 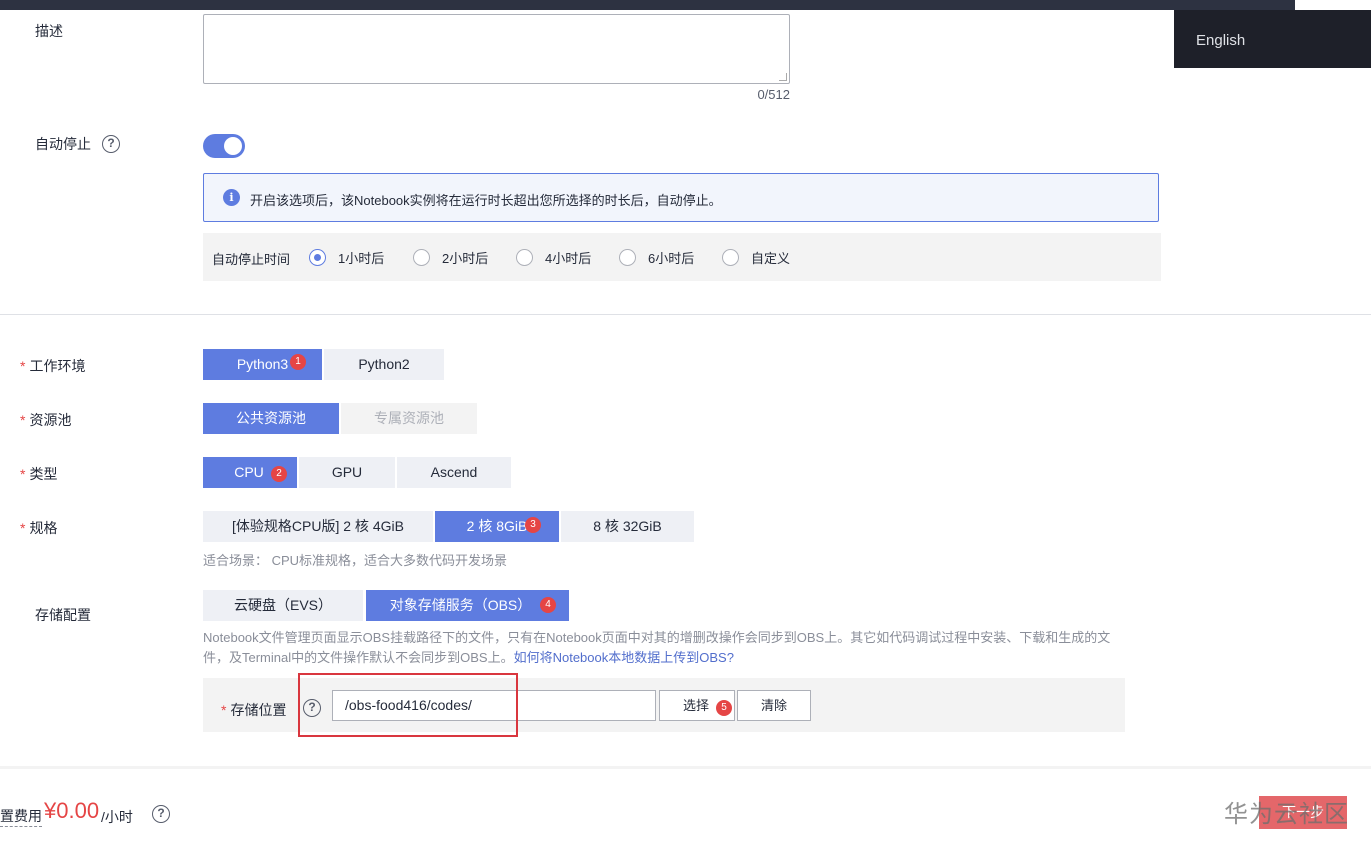 I want to click on auto-stop-time-label: 自动停止时间, so click(x=251, y=259).